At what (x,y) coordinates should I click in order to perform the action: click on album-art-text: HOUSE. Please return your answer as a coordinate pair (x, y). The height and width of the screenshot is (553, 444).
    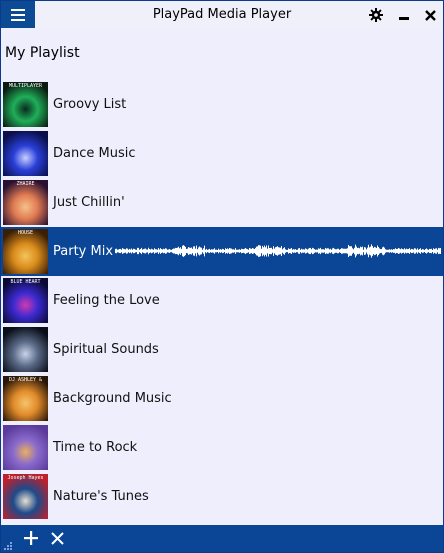
    Looking at the image, I should click on (25, 233).